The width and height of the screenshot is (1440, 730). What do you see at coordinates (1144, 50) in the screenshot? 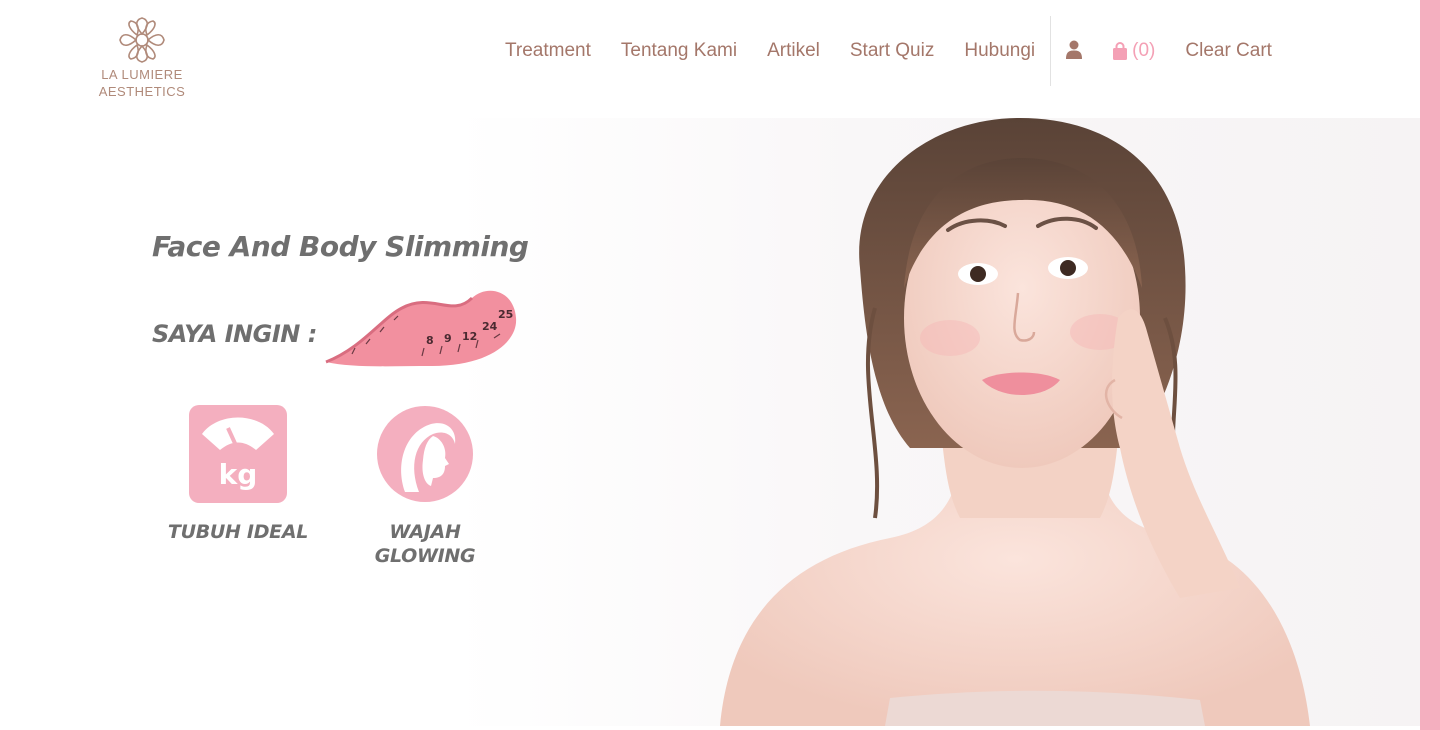
I see `cart-count: (0)` at bounding box center [1144, 50].